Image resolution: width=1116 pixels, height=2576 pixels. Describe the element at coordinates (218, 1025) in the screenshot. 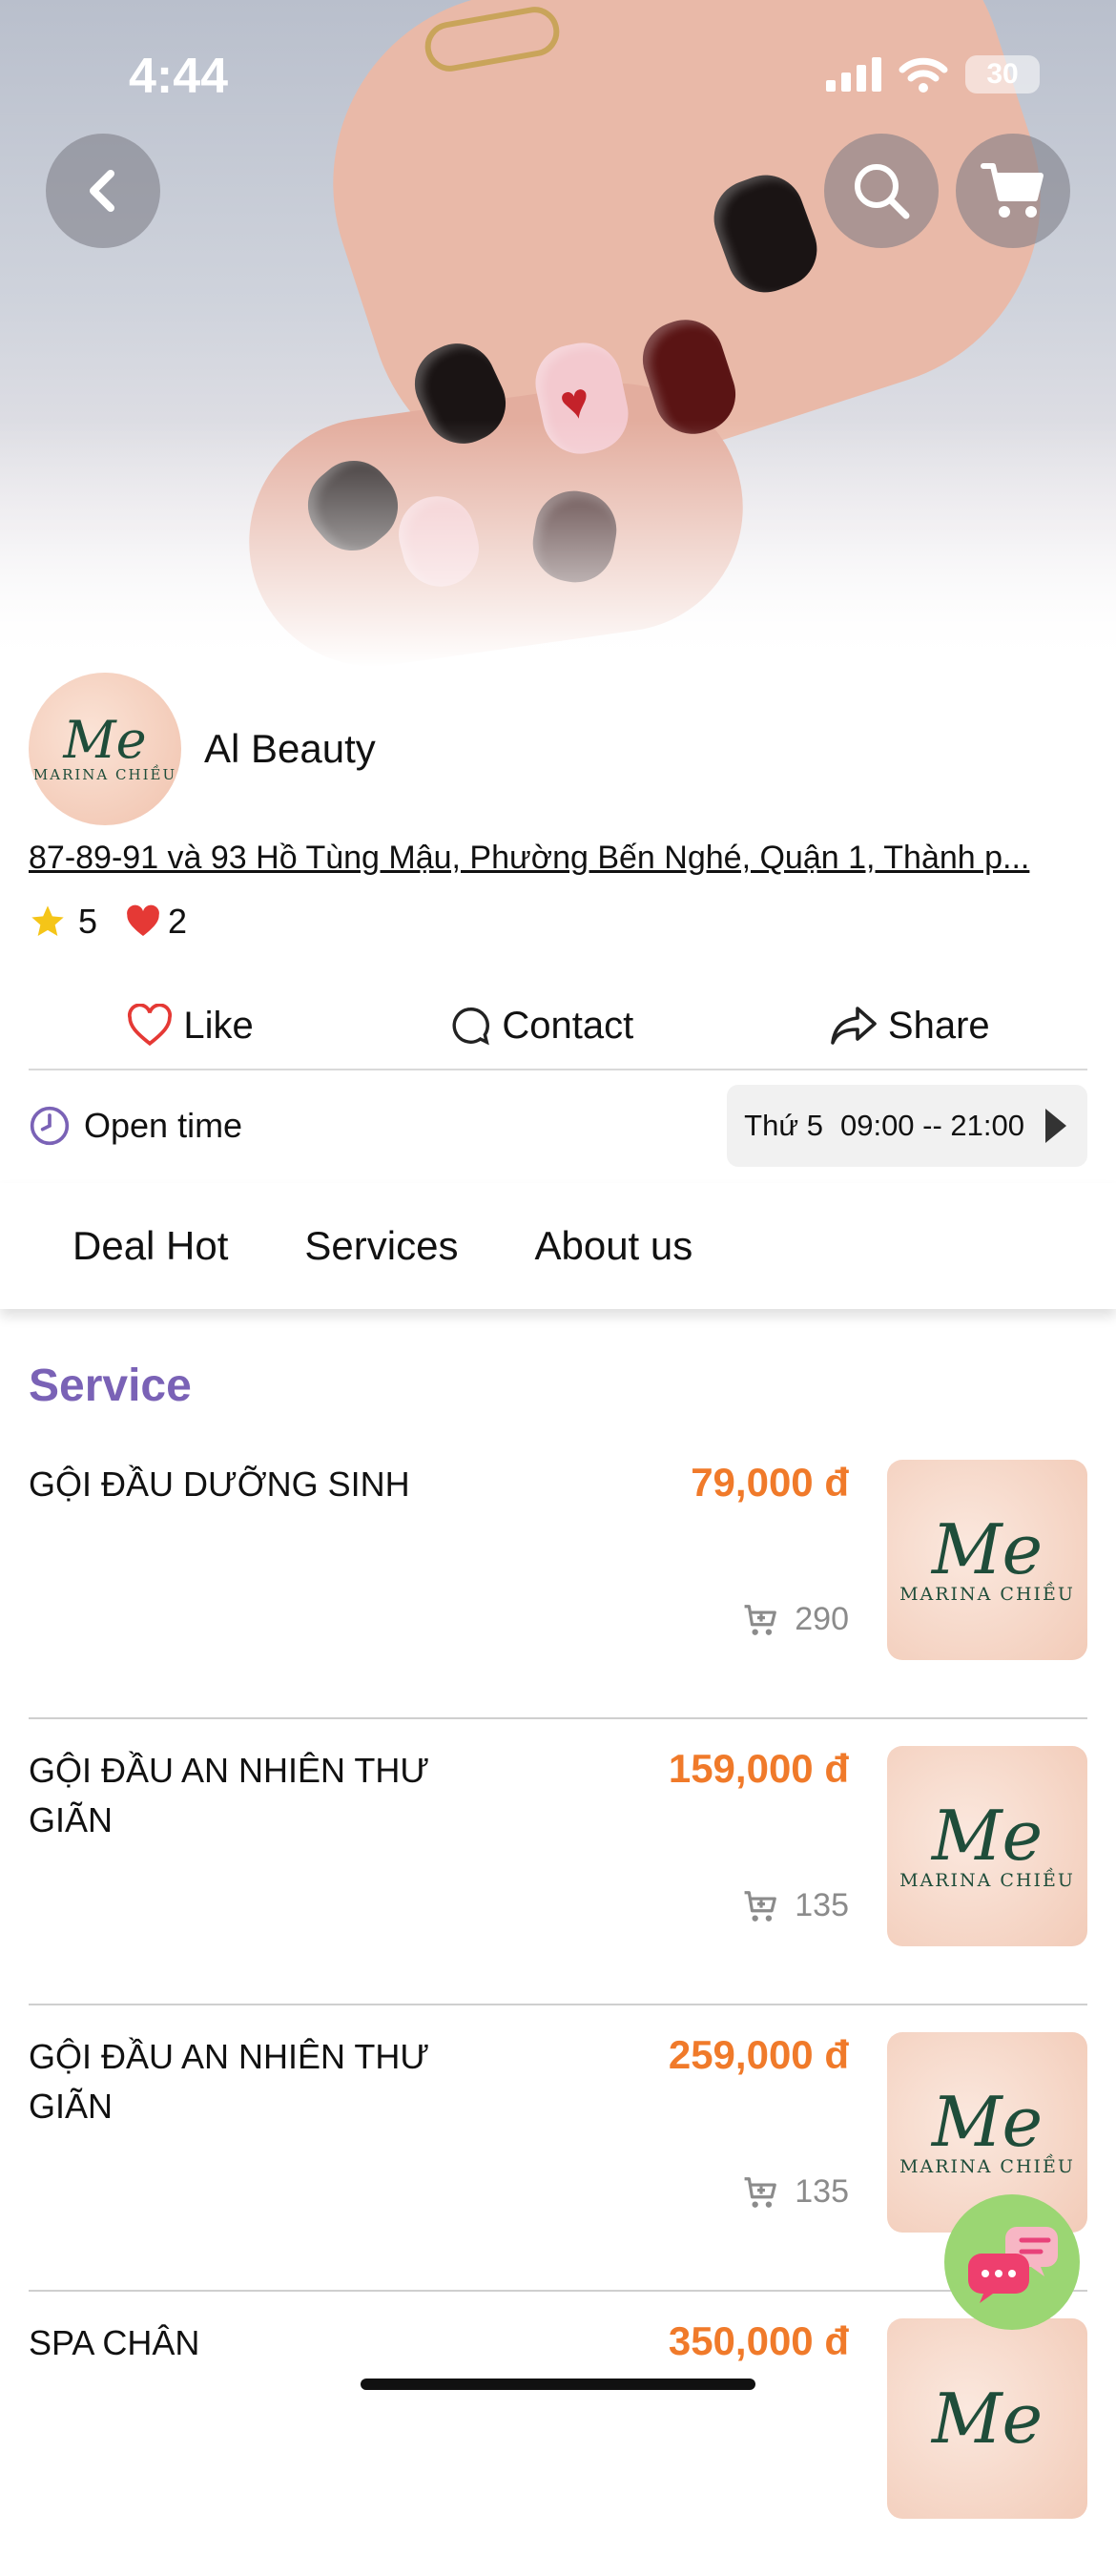

I see `like-label: Like` at that location.